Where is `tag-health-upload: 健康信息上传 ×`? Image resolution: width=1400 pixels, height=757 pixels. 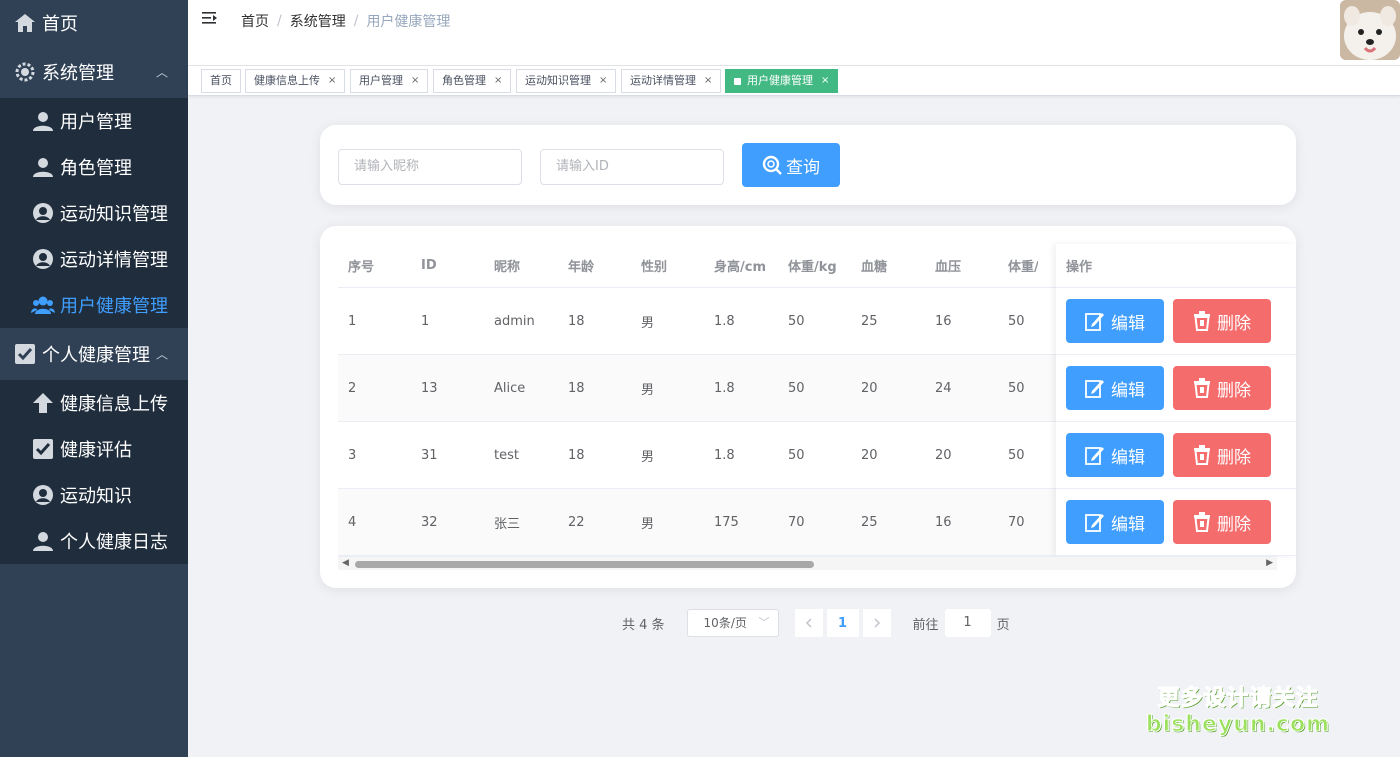 tag-health-upload: 健康信息上传 × is located at coordinates (295, 81).